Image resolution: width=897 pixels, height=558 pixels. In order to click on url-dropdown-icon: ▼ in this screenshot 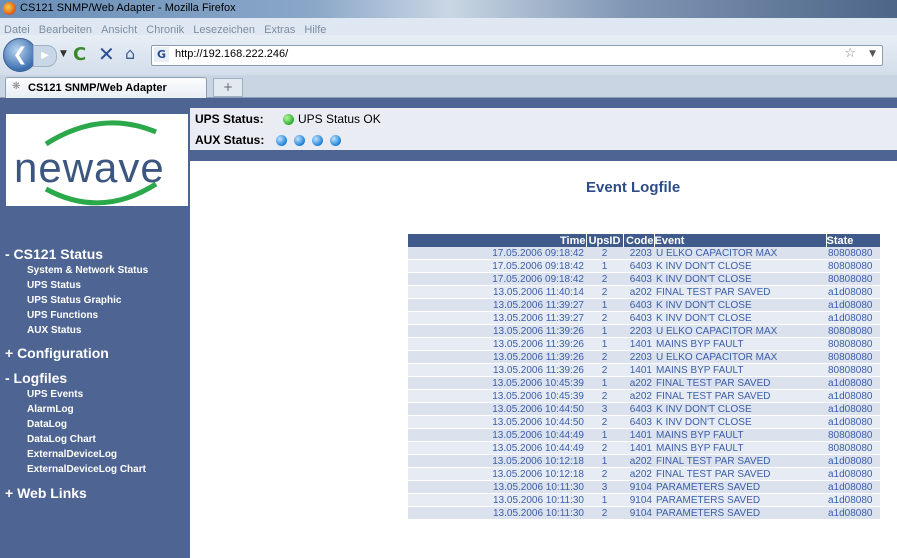, I will do `click(872, 54)`.